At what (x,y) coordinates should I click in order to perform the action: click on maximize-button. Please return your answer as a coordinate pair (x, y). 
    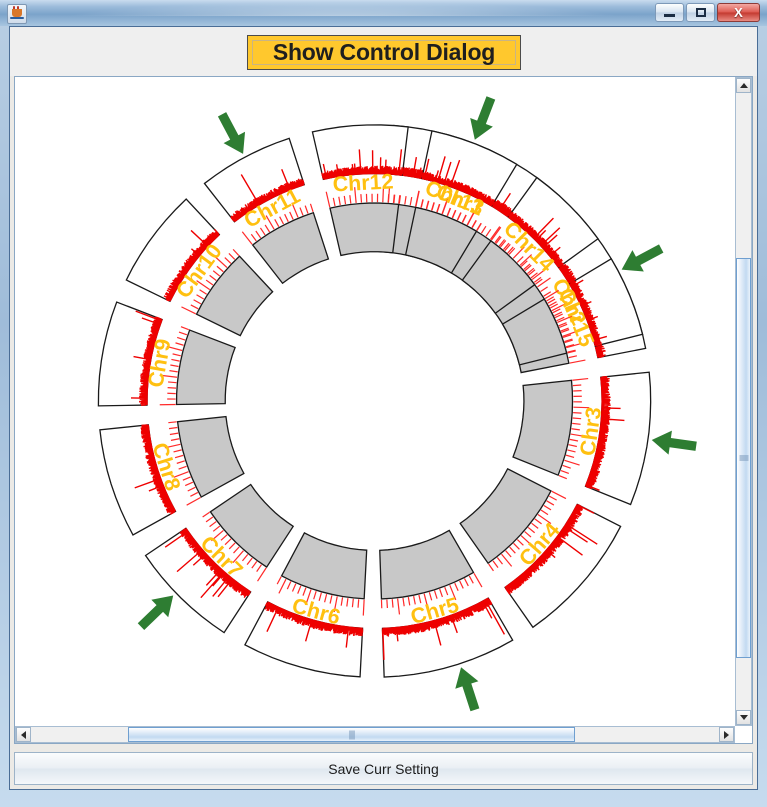
    Looking at the image, I should click on (700, 12).